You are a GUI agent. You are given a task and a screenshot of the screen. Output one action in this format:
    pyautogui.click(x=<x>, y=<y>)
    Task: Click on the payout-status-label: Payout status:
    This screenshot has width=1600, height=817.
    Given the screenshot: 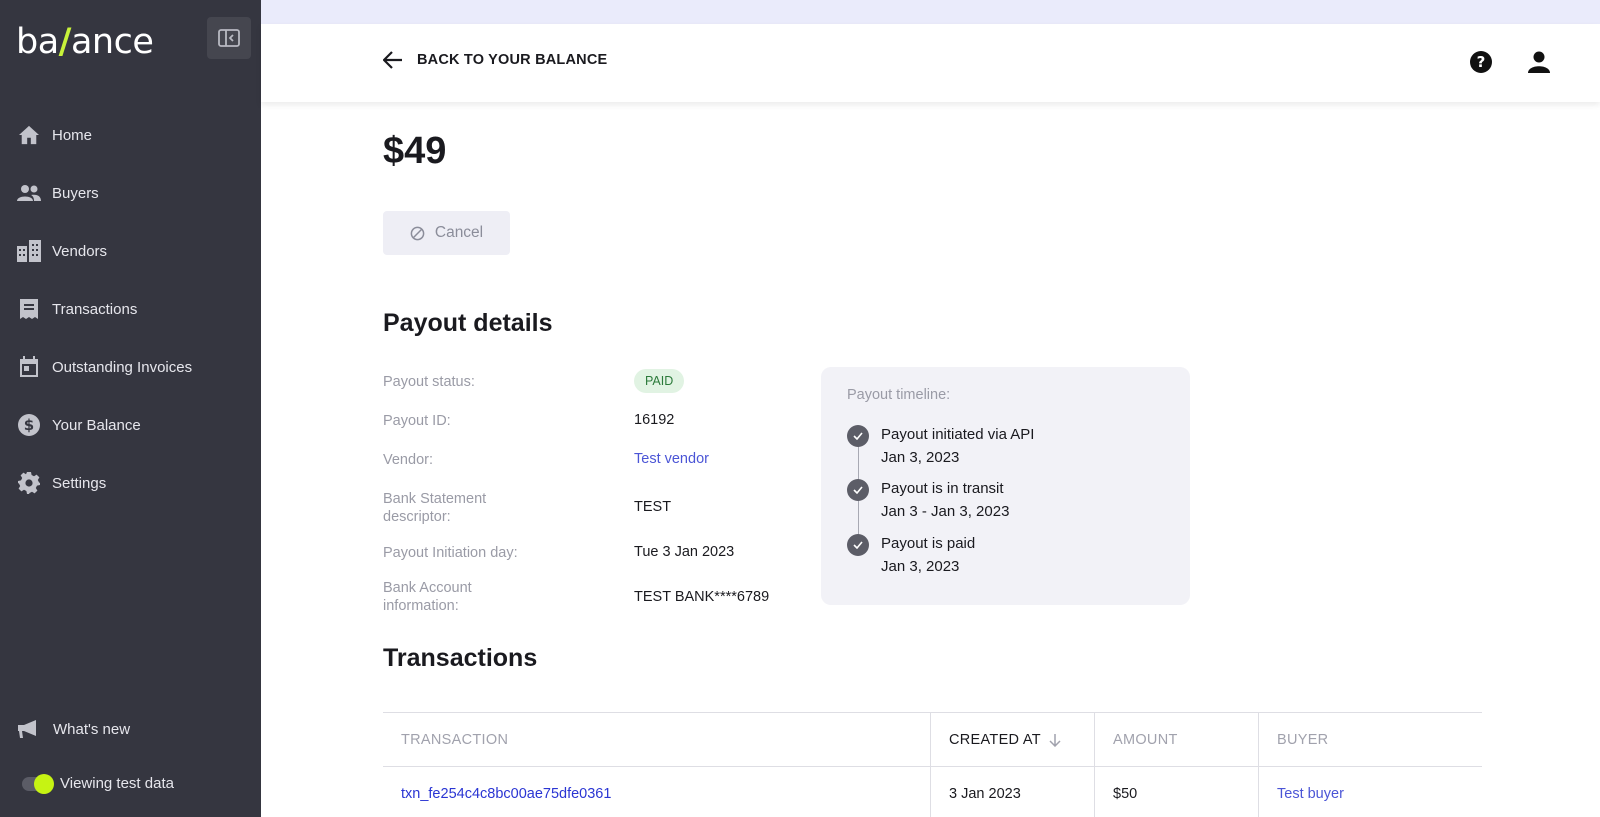 What is the action you would take?
    pyautogui.click(x=429, y=382)
    